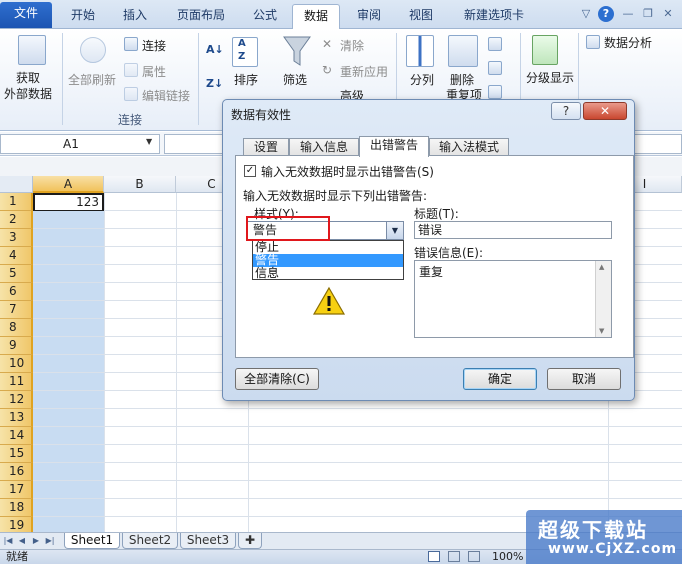 The image size is (682, 564). I want to click on name-box-dropdown-icon: ▼, so click(149, 141).